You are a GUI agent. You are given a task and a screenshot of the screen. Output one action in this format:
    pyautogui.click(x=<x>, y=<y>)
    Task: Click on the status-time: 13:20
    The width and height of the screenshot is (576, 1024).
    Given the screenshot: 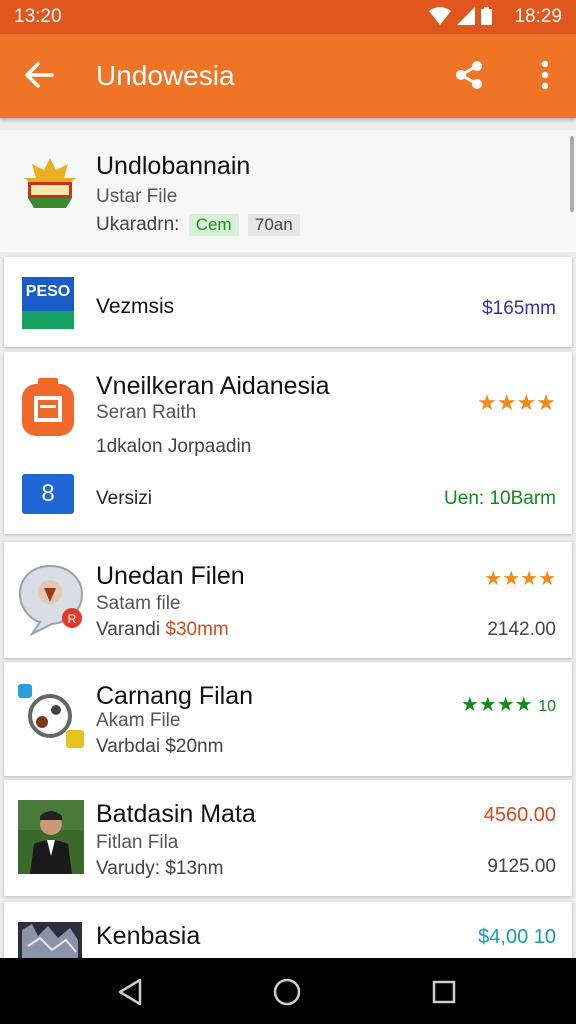 What is the action you would take?
    pyautogui.click(x=38, y=16)
    